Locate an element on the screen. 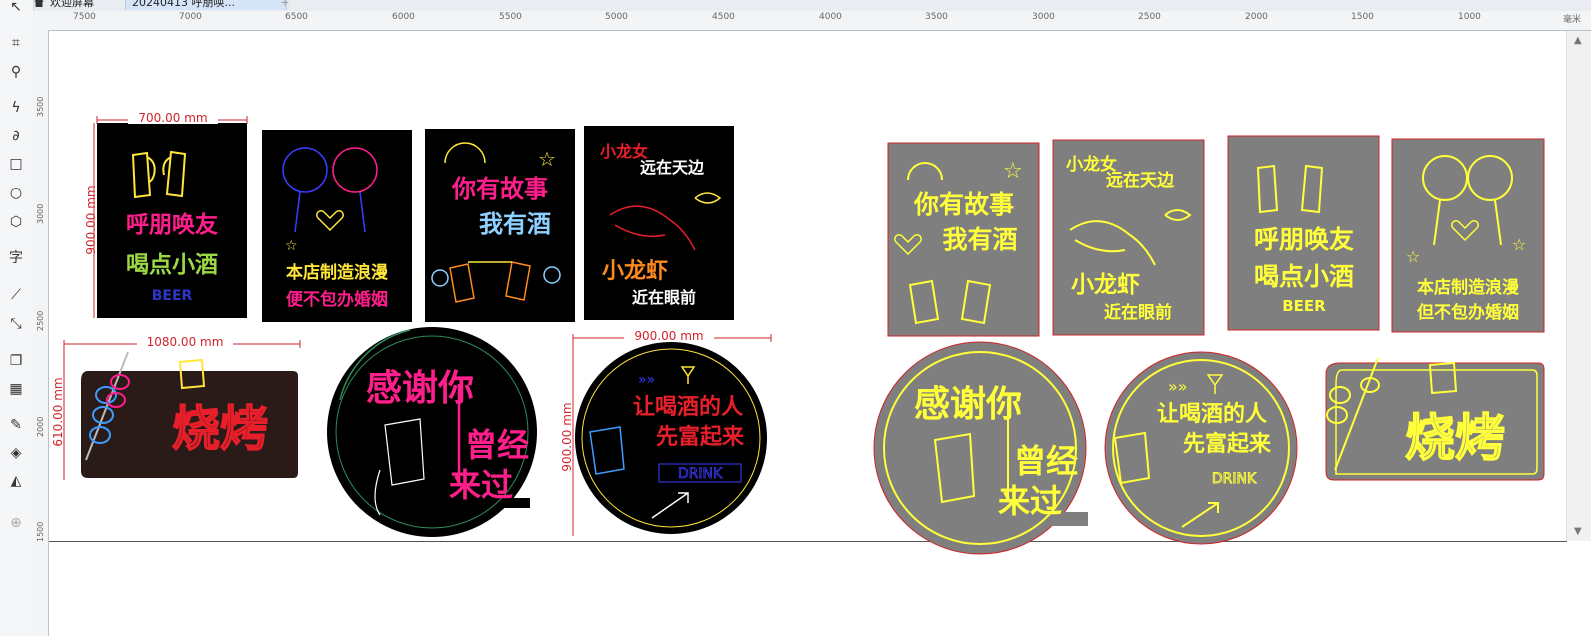 The width and height of the screenshot is (1591, 636). dimension-height-610: 610.00 mm is located at coordinates (58, 412).